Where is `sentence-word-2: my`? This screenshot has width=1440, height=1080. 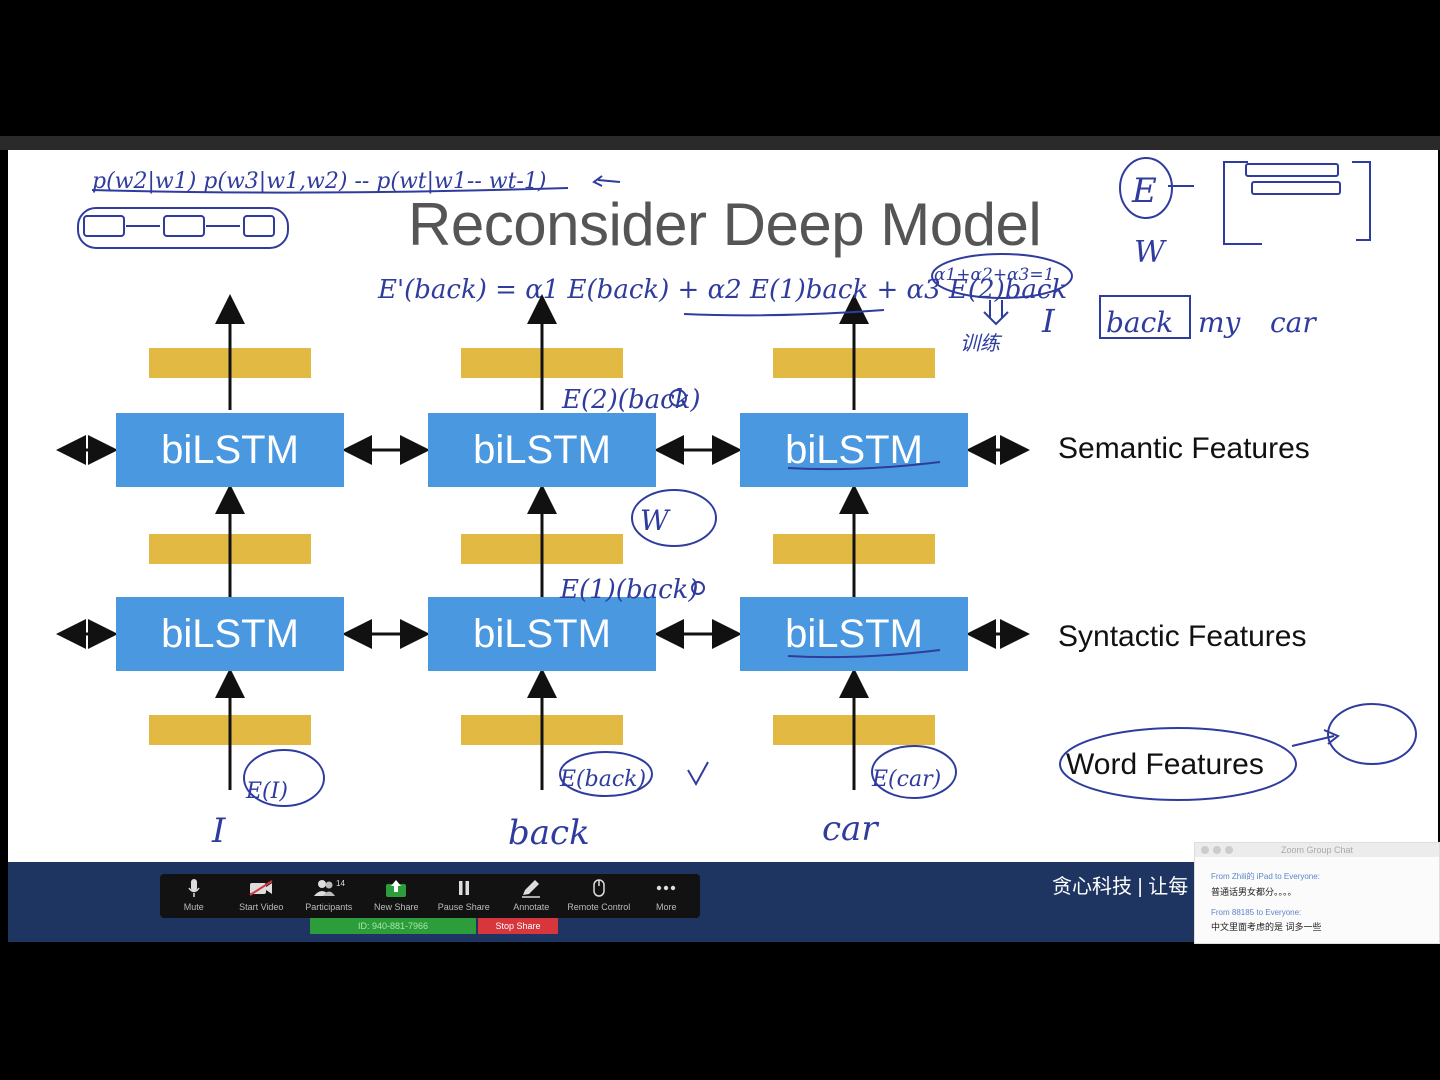
sentence-word-2: my is located at coordinates (1220, 322).